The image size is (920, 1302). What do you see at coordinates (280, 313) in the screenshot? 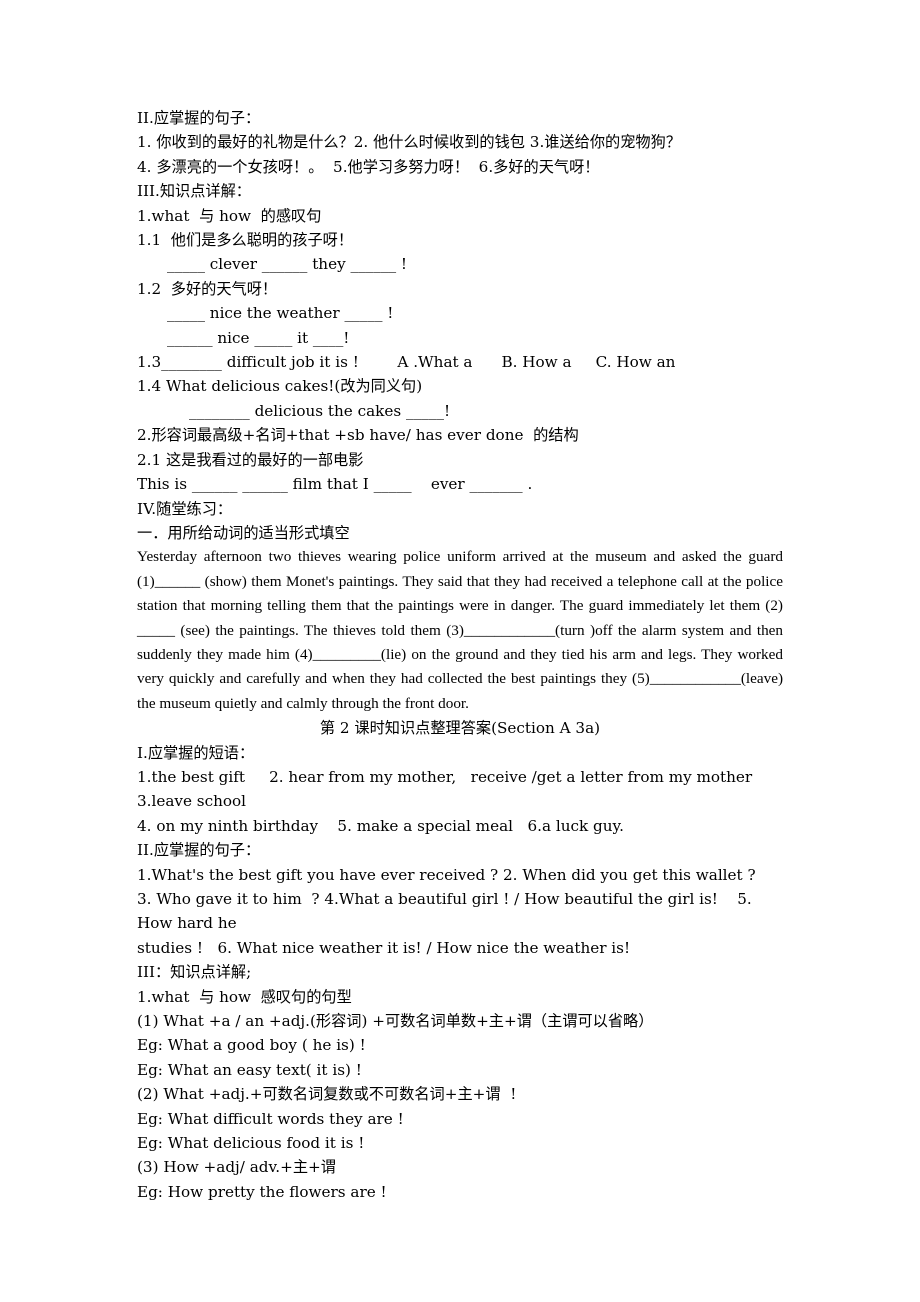
I see `item-1-2-blank-line-a: _____ nice the weather _____ !` at bounding box center [280, 313].